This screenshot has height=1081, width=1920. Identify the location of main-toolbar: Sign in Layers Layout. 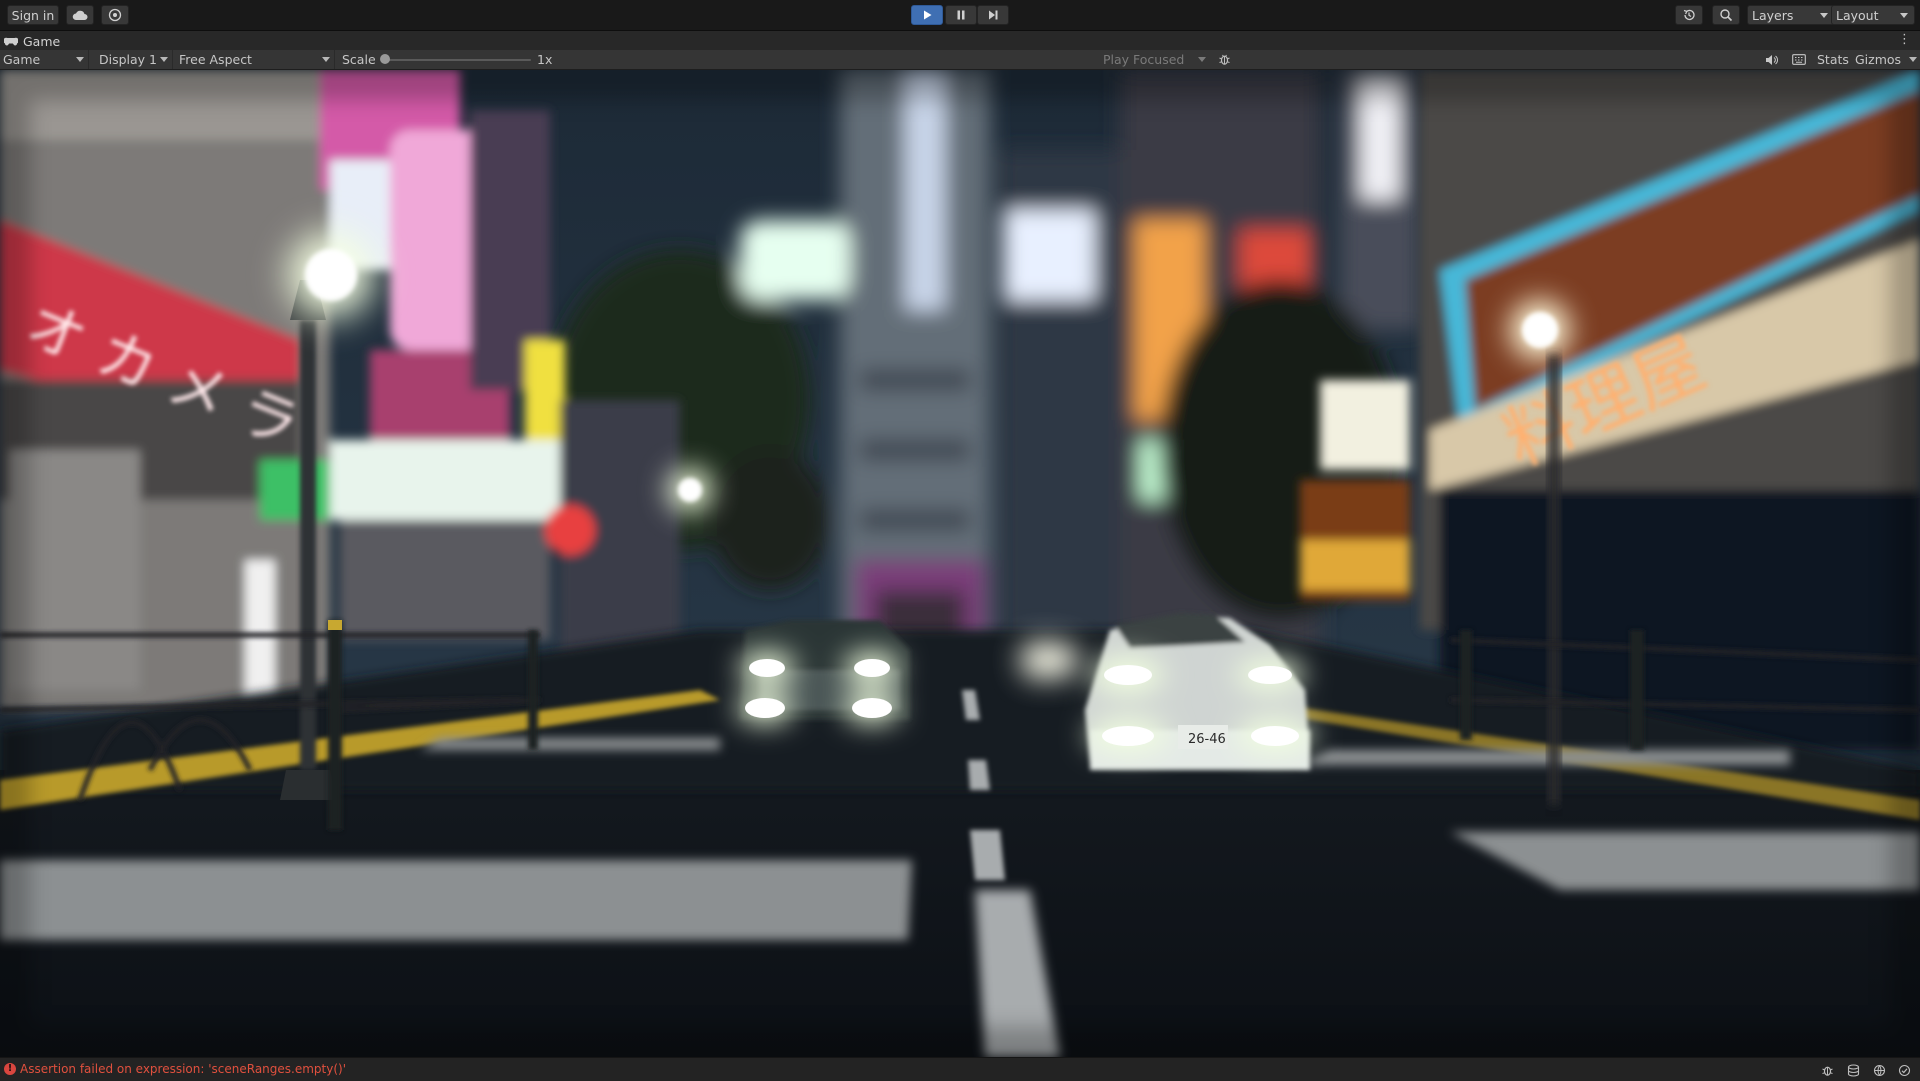
(960, 15).